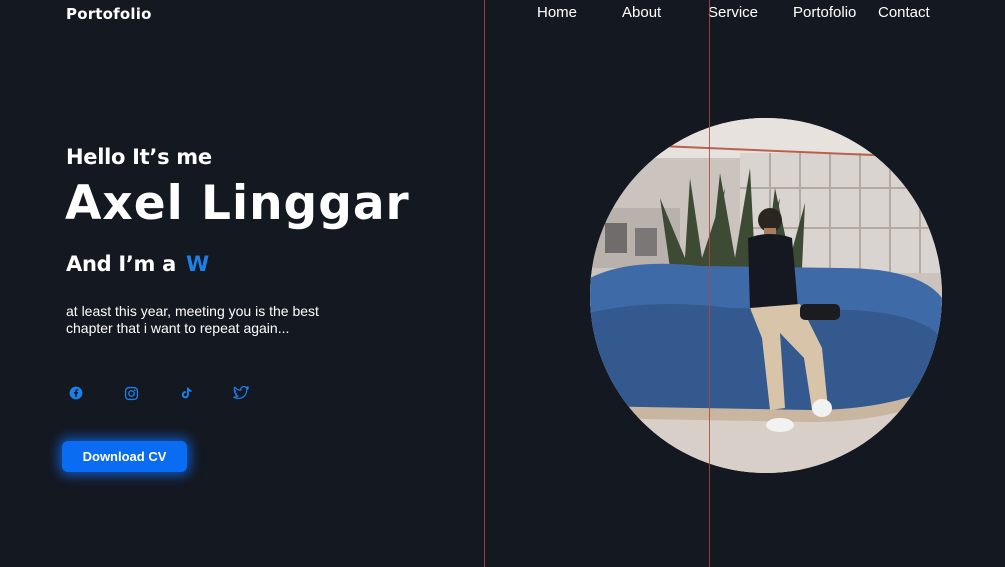 The width and height of the screenshot is (1005, 567). Describe the element at coordinates (557, 13) in the screenshot. I see `nav-link-home: Home` at that location.